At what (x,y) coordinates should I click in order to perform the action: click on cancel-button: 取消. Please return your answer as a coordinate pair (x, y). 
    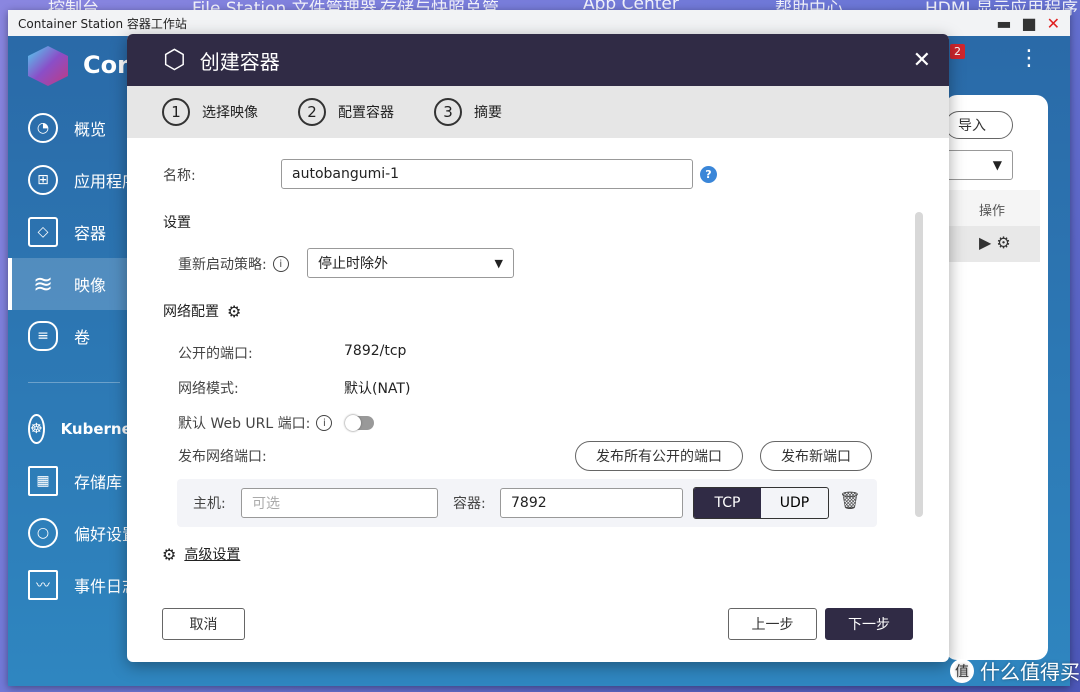
    Looking at the image, I should click on (203, 624).